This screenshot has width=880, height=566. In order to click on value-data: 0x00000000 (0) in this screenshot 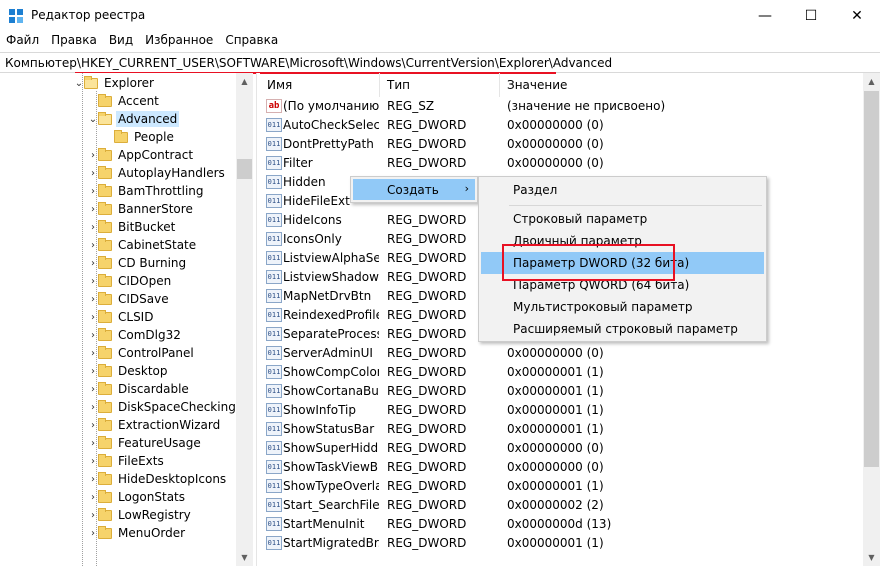, I will do `click(555, 448)`.